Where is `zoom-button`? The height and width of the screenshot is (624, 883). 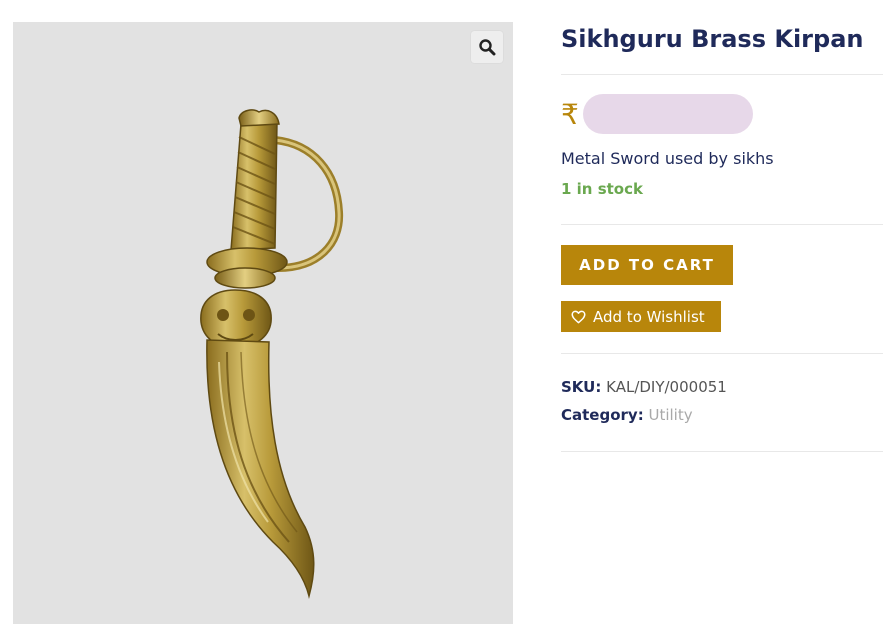
zoom-button is located at coordinates (487, 47).